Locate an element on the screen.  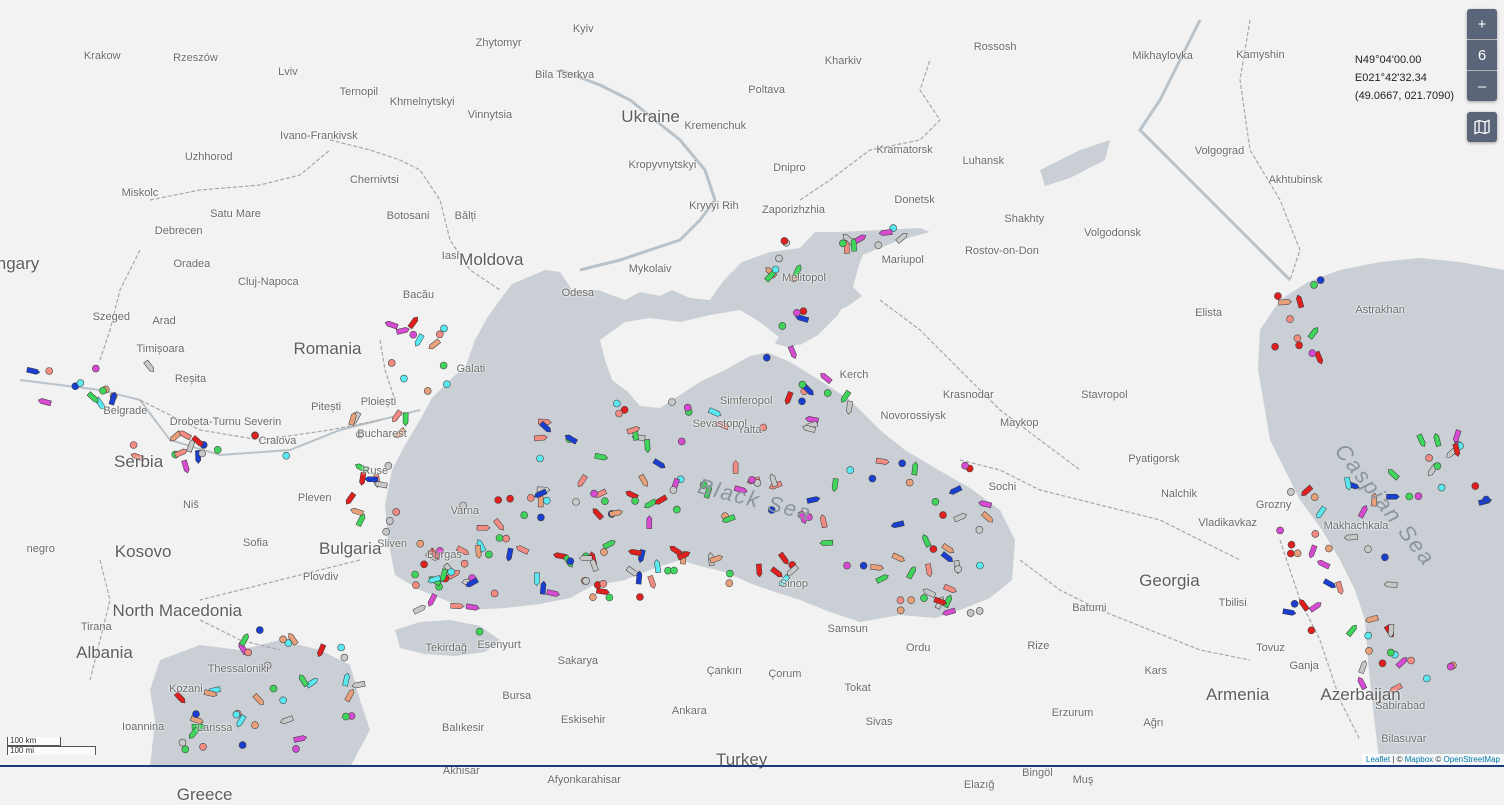
city-label: Uzhhorod is located at coordinates (208, 157).